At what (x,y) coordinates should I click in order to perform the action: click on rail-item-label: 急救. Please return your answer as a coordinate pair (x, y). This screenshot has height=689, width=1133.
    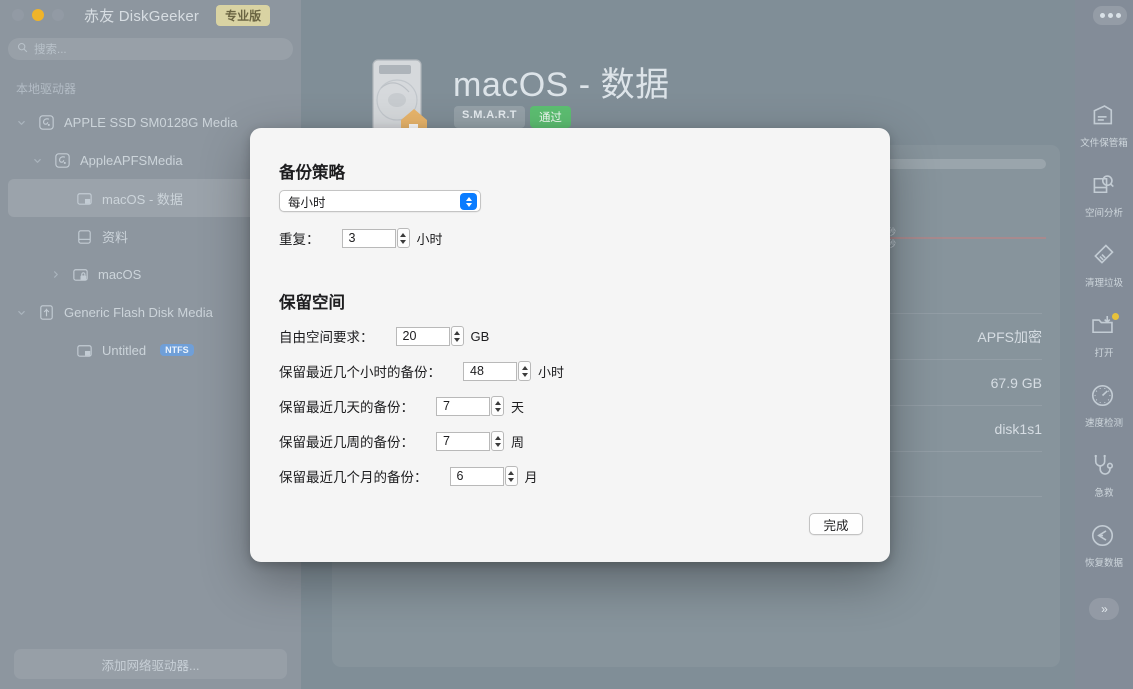
    Looking at the image, I should click on (1104, 493).